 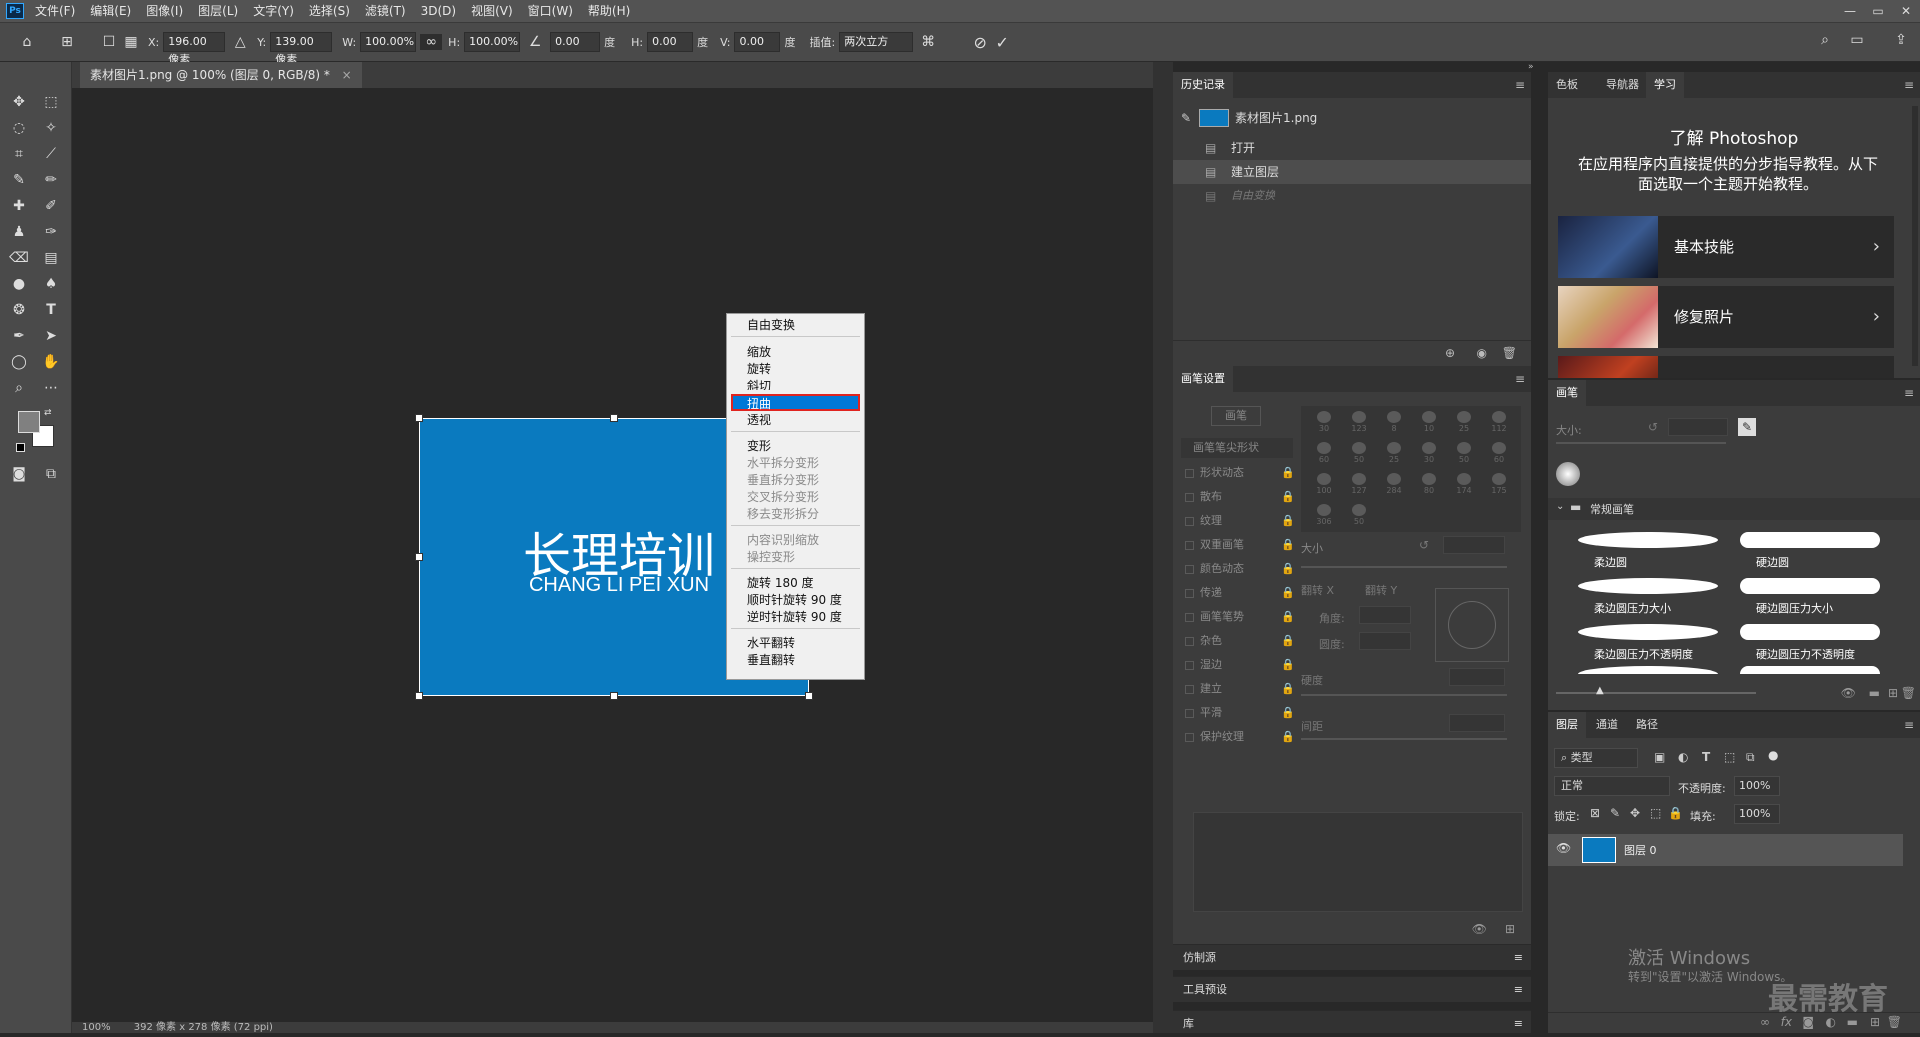 I want to click on link-icon: ∞, so click(x=431, y=42).